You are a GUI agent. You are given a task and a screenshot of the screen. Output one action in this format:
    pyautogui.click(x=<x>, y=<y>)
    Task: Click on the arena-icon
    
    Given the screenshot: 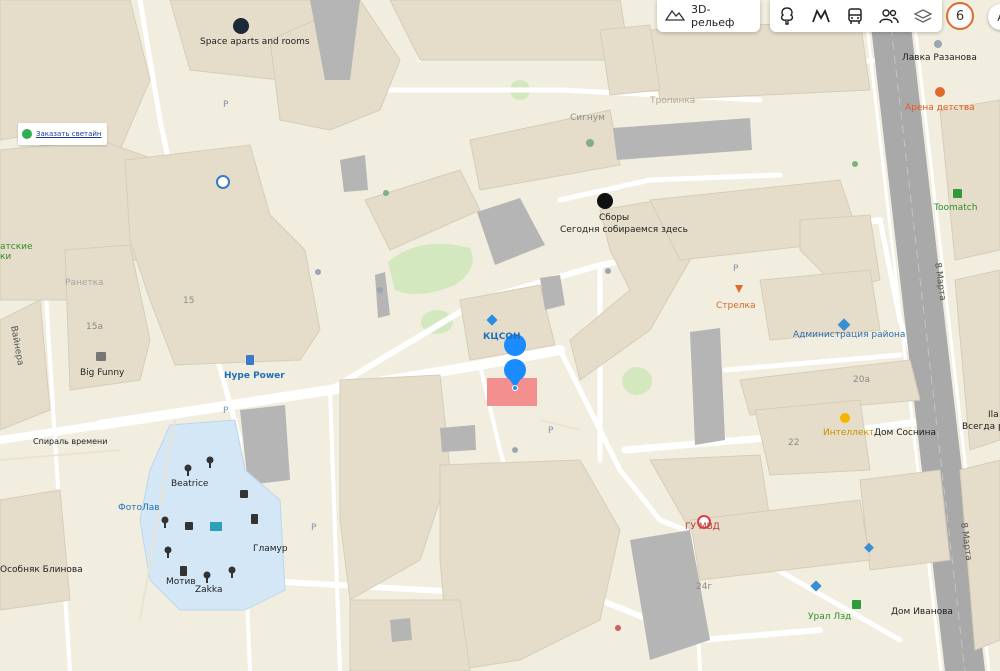 What is the action you would take?
    pyautogui.click(x=940, y=92)
    